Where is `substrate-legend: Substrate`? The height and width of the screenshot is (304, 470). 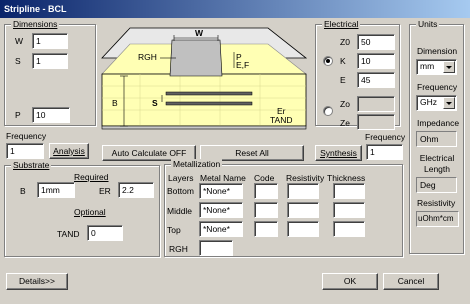
substrate-legend: Substrate is located at coordinates (31, 165).